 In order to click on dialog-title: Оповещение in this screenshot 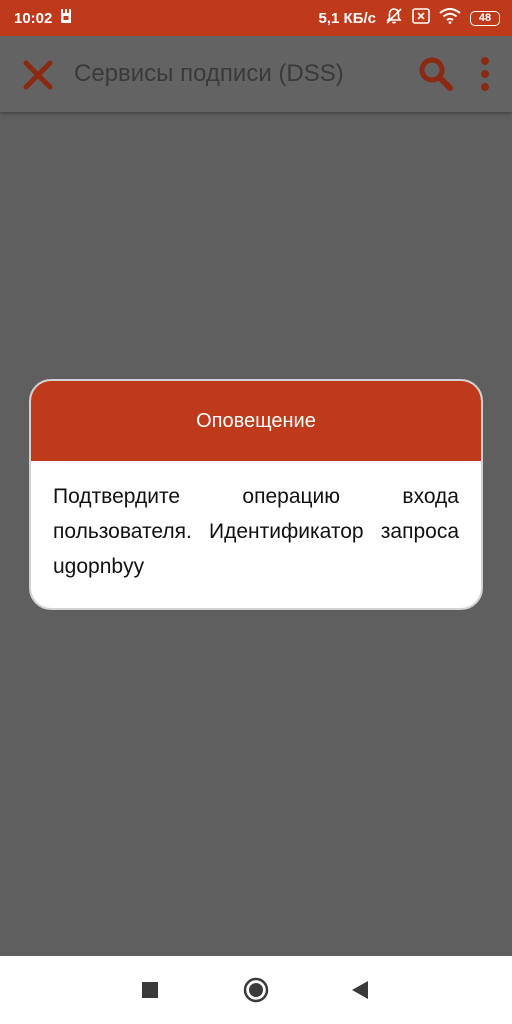, I will do `click(256, 420)`.